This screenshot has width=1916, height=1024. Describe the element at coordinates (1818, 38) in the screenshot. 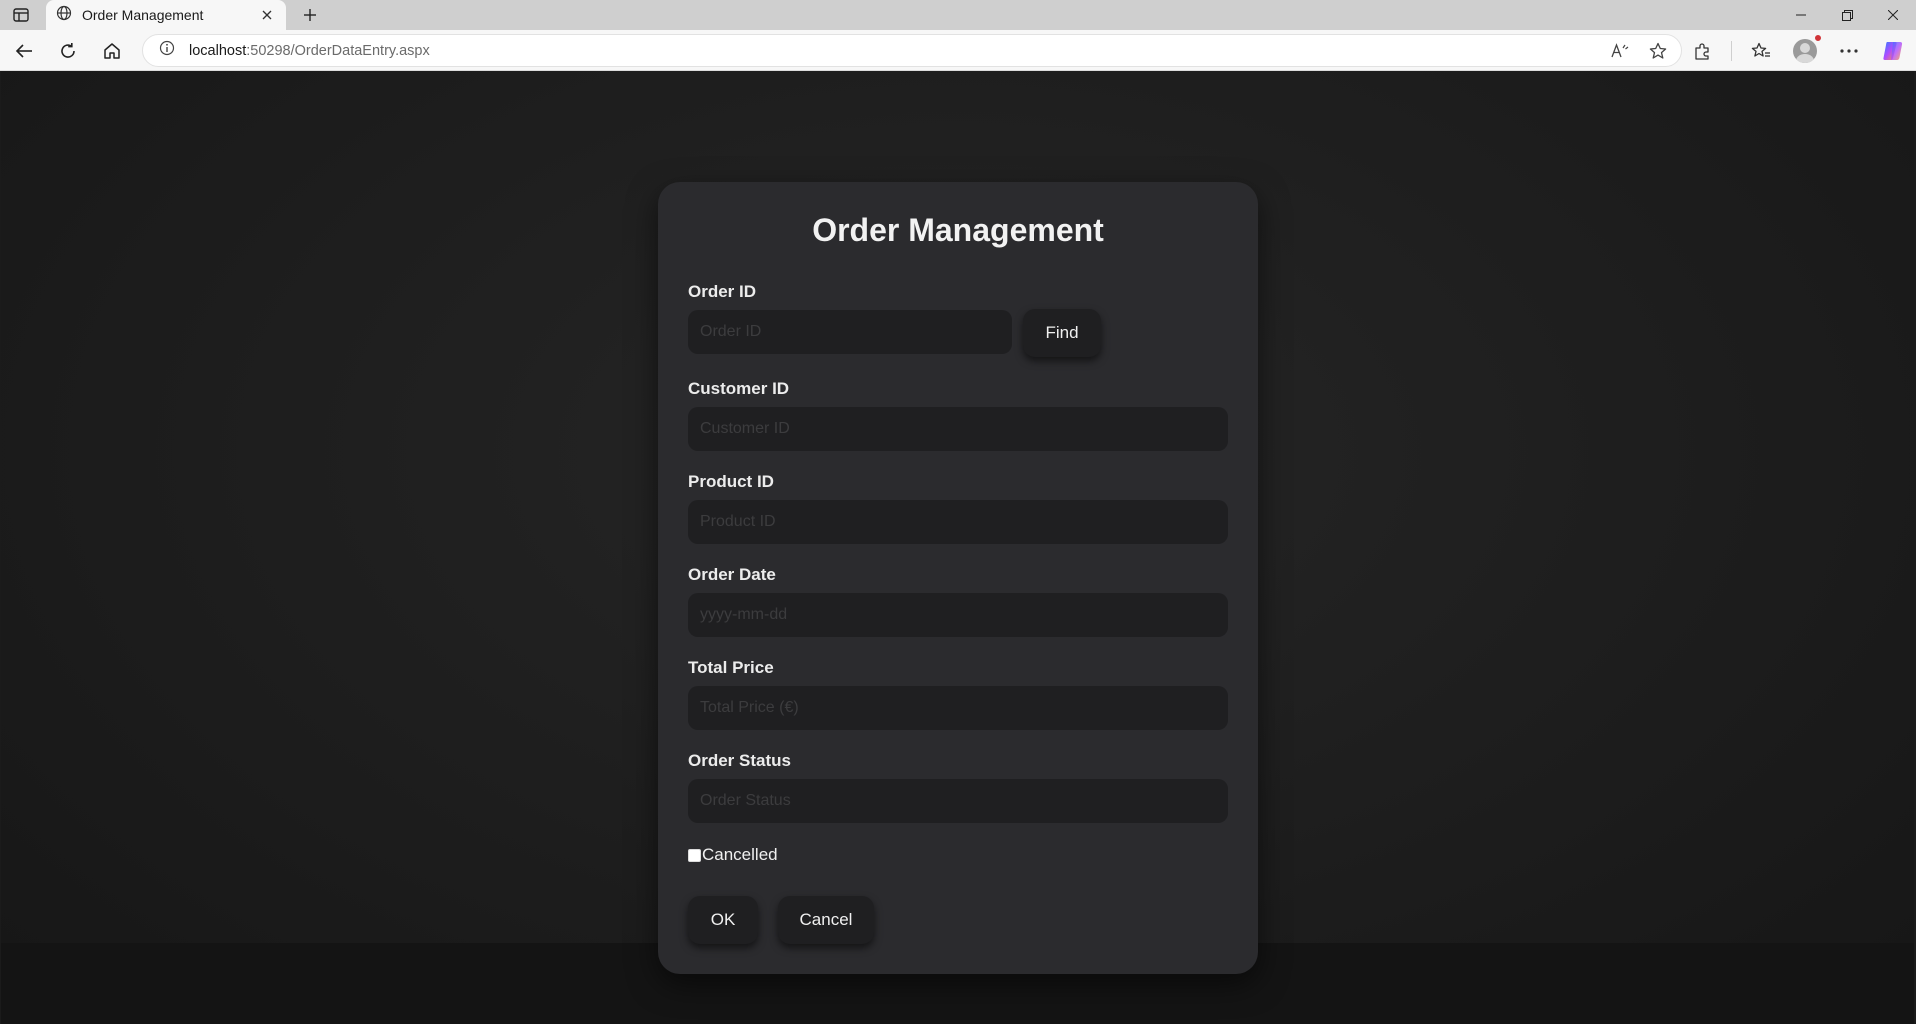

I see `notification-dot` at that location.